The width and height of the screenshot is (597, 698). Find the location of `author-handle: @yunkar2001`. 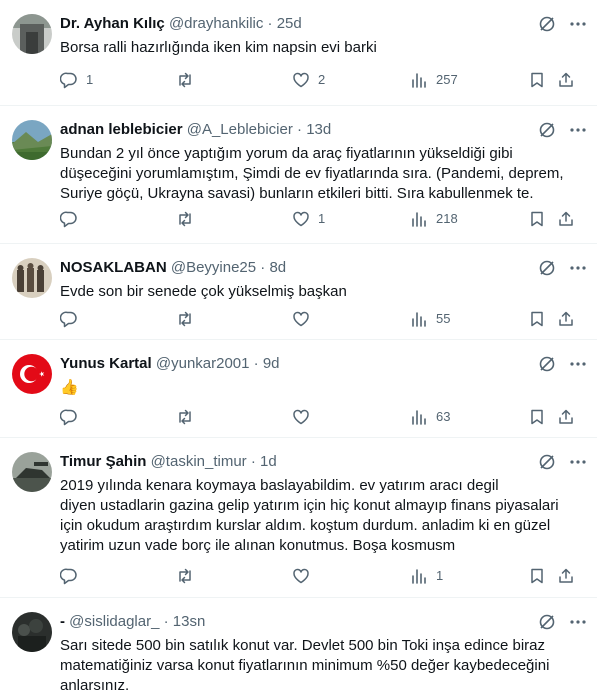

author-handle: @yunkar2001 is located at coordinates (203, 363).